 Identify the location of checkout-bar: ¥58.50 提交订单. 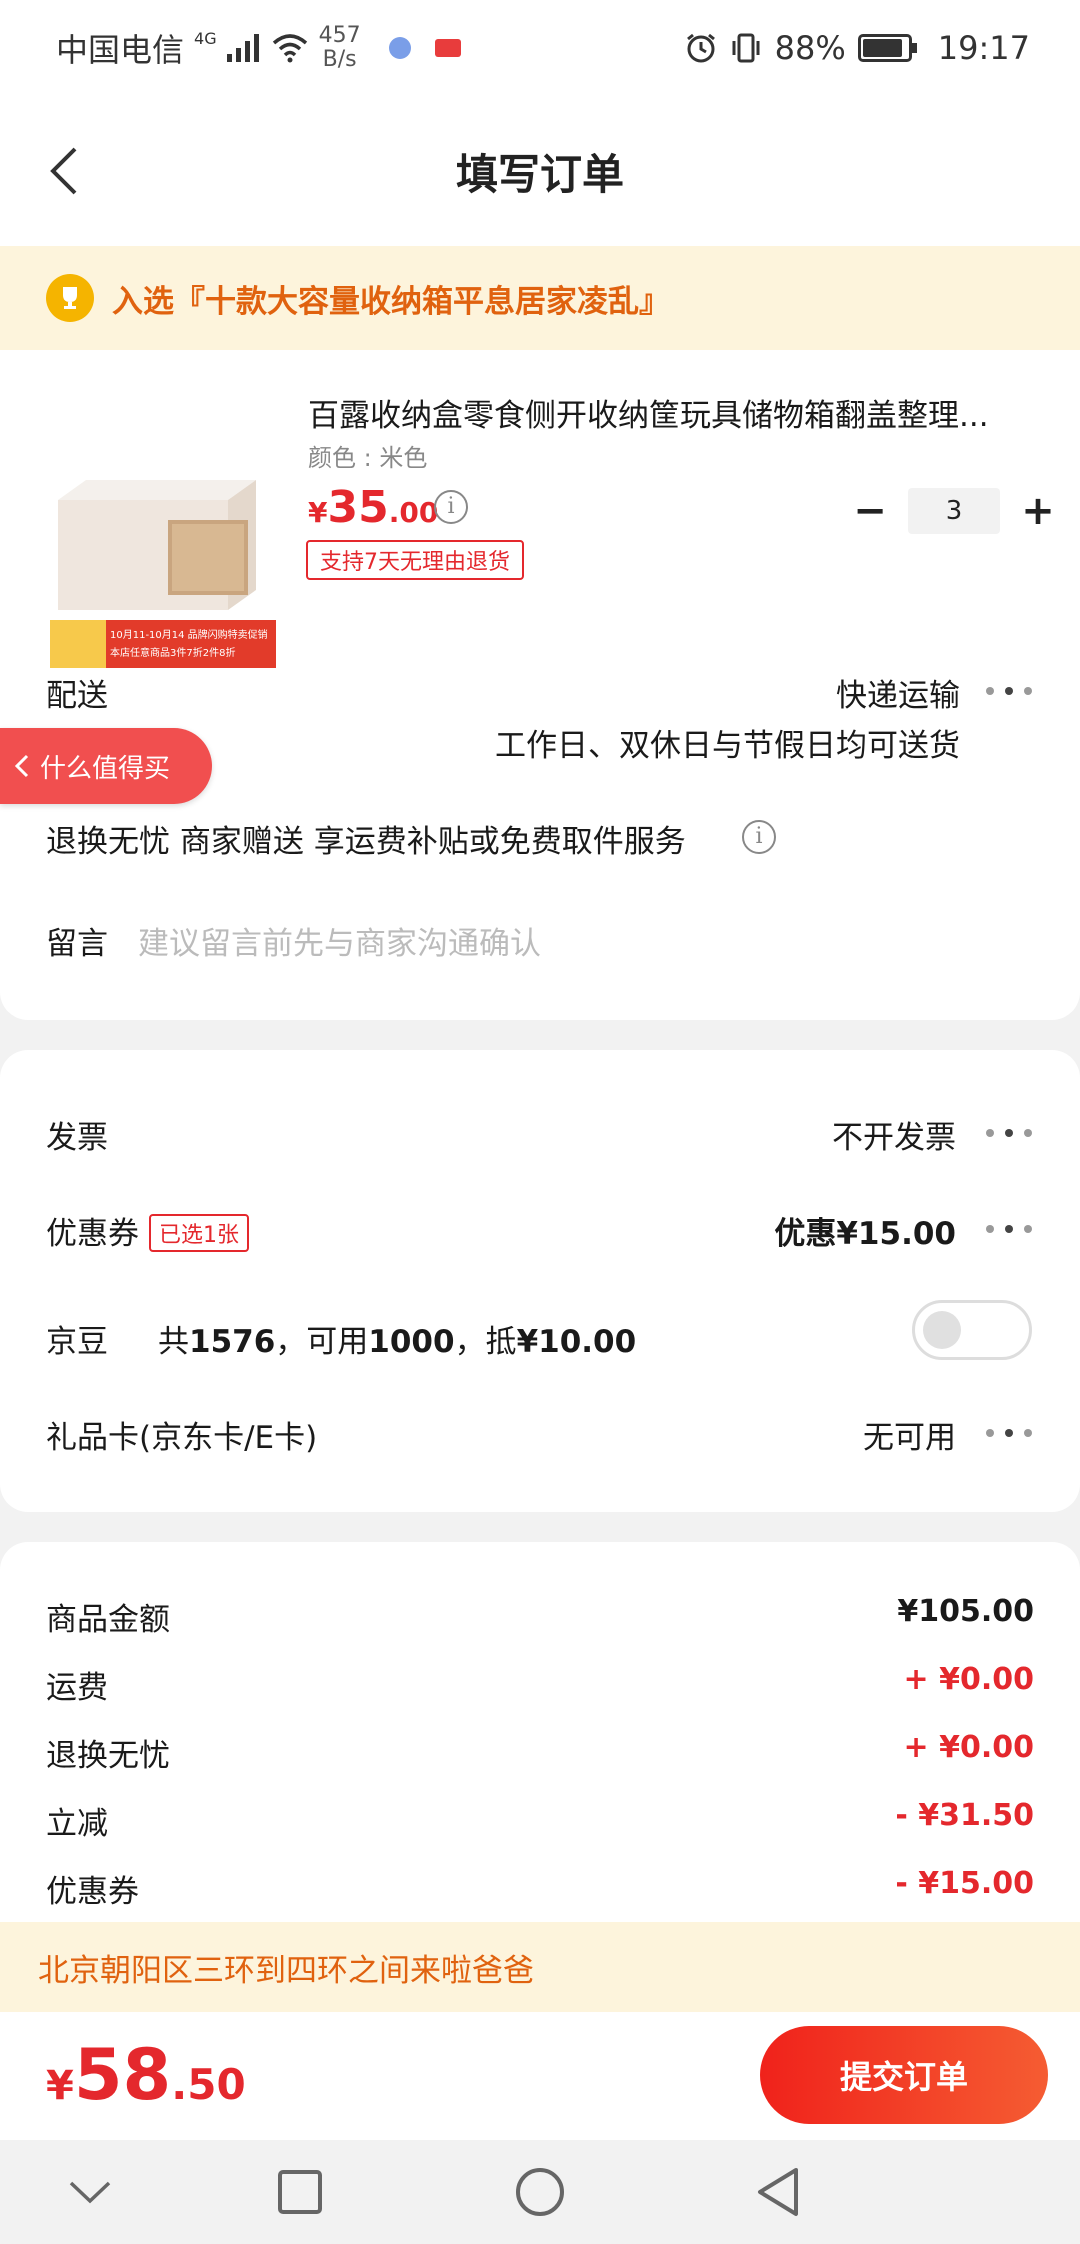
(540, 2076).